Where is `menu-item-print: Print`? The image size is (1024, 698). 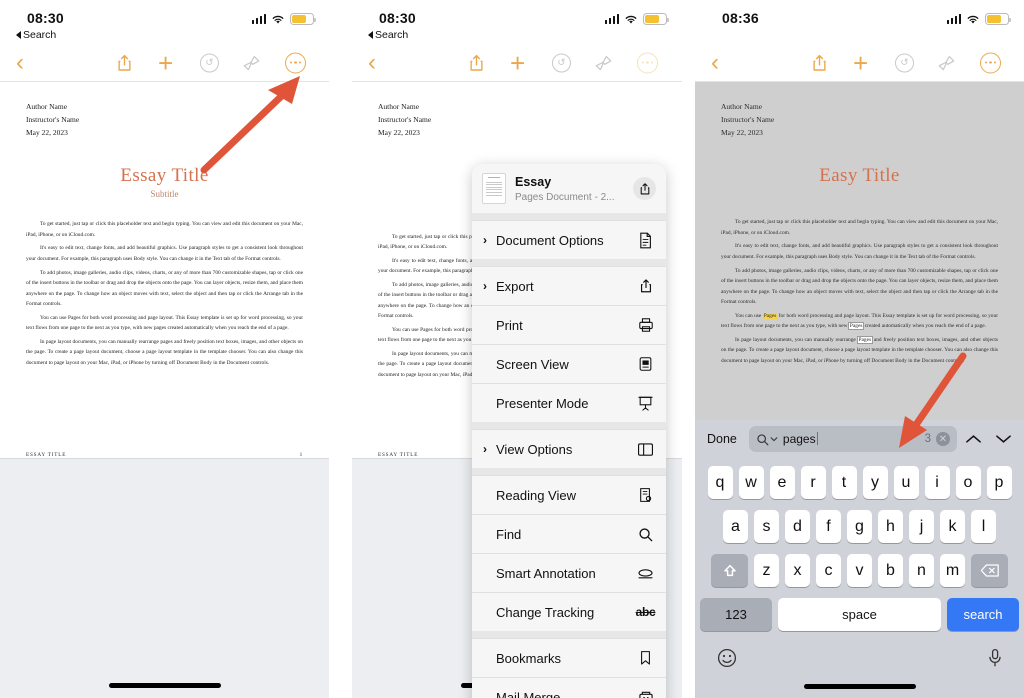
menu-item-print: Print is located at coordinates (569, 324).